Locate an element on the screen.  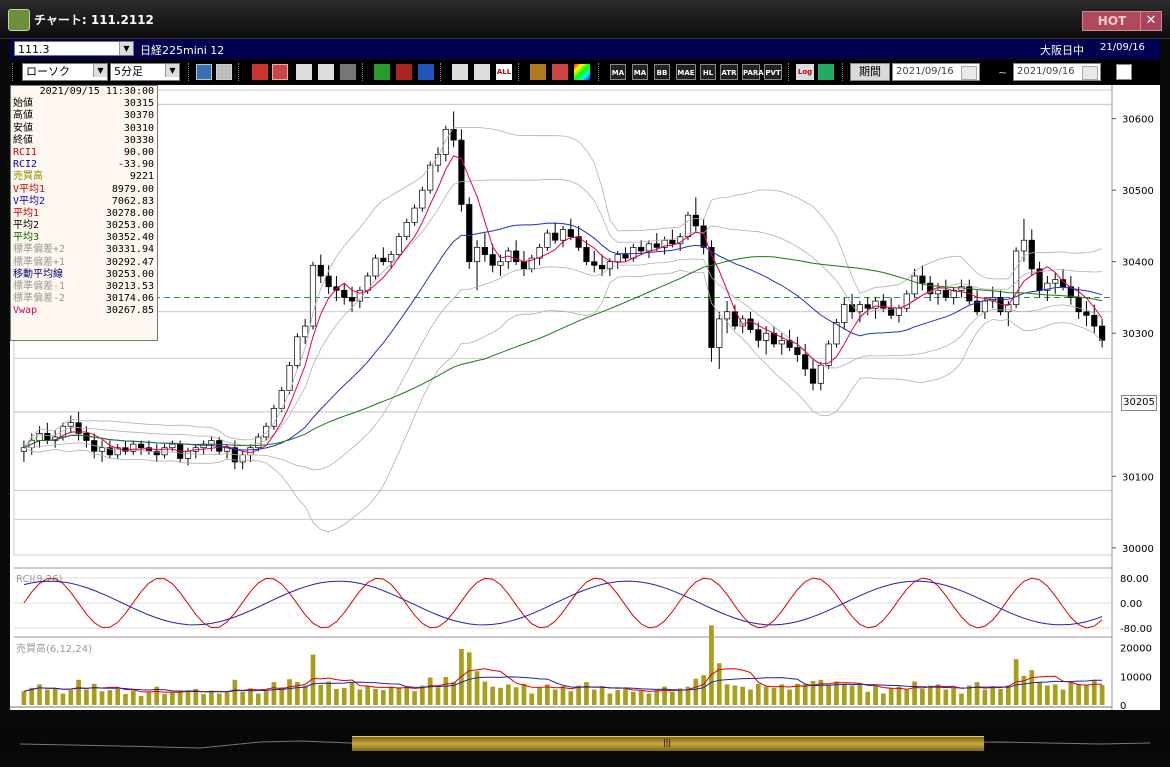
chart-type-select: ローソク ▼ is located at coordinates (65, 72).